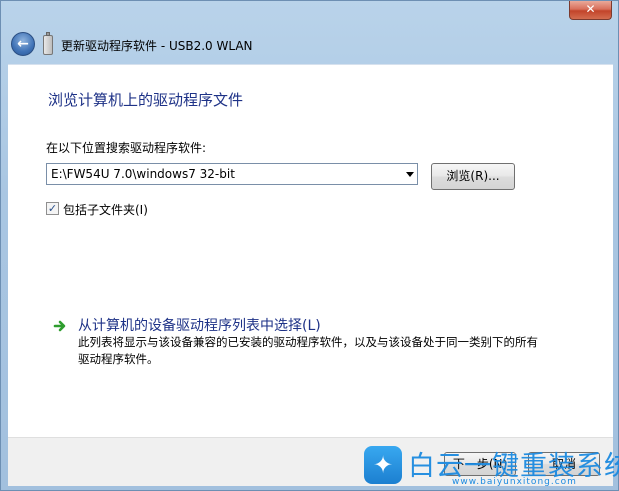 Image resolution: width=619 pixels, height=491 pixels. What do you see at coordinates (105, 209) in the screenshot?
I see `include-subfolders-label: 包括子文件夹(I)` at bounding box center [105, 209].